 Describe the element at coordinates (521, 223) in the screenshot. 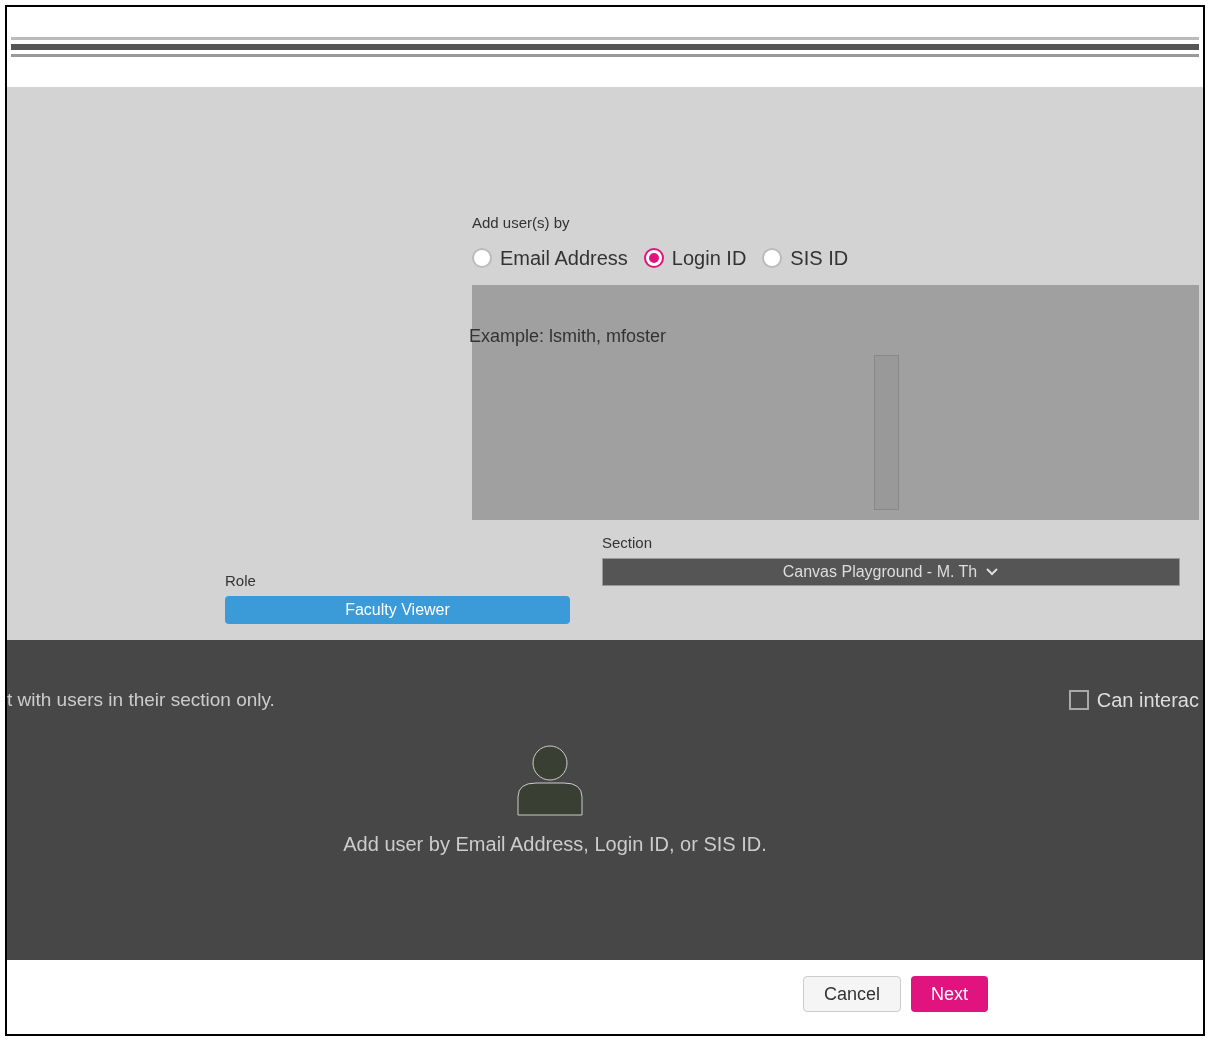

I see `add-by-label: Add user(s) by` at that location.